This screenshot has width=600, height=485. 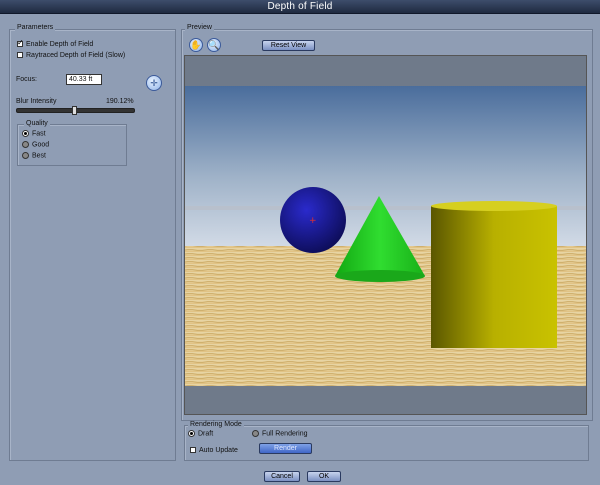 I want to click on enable-dof-label: Enable Depth of Field, so click(x=60, y=44).